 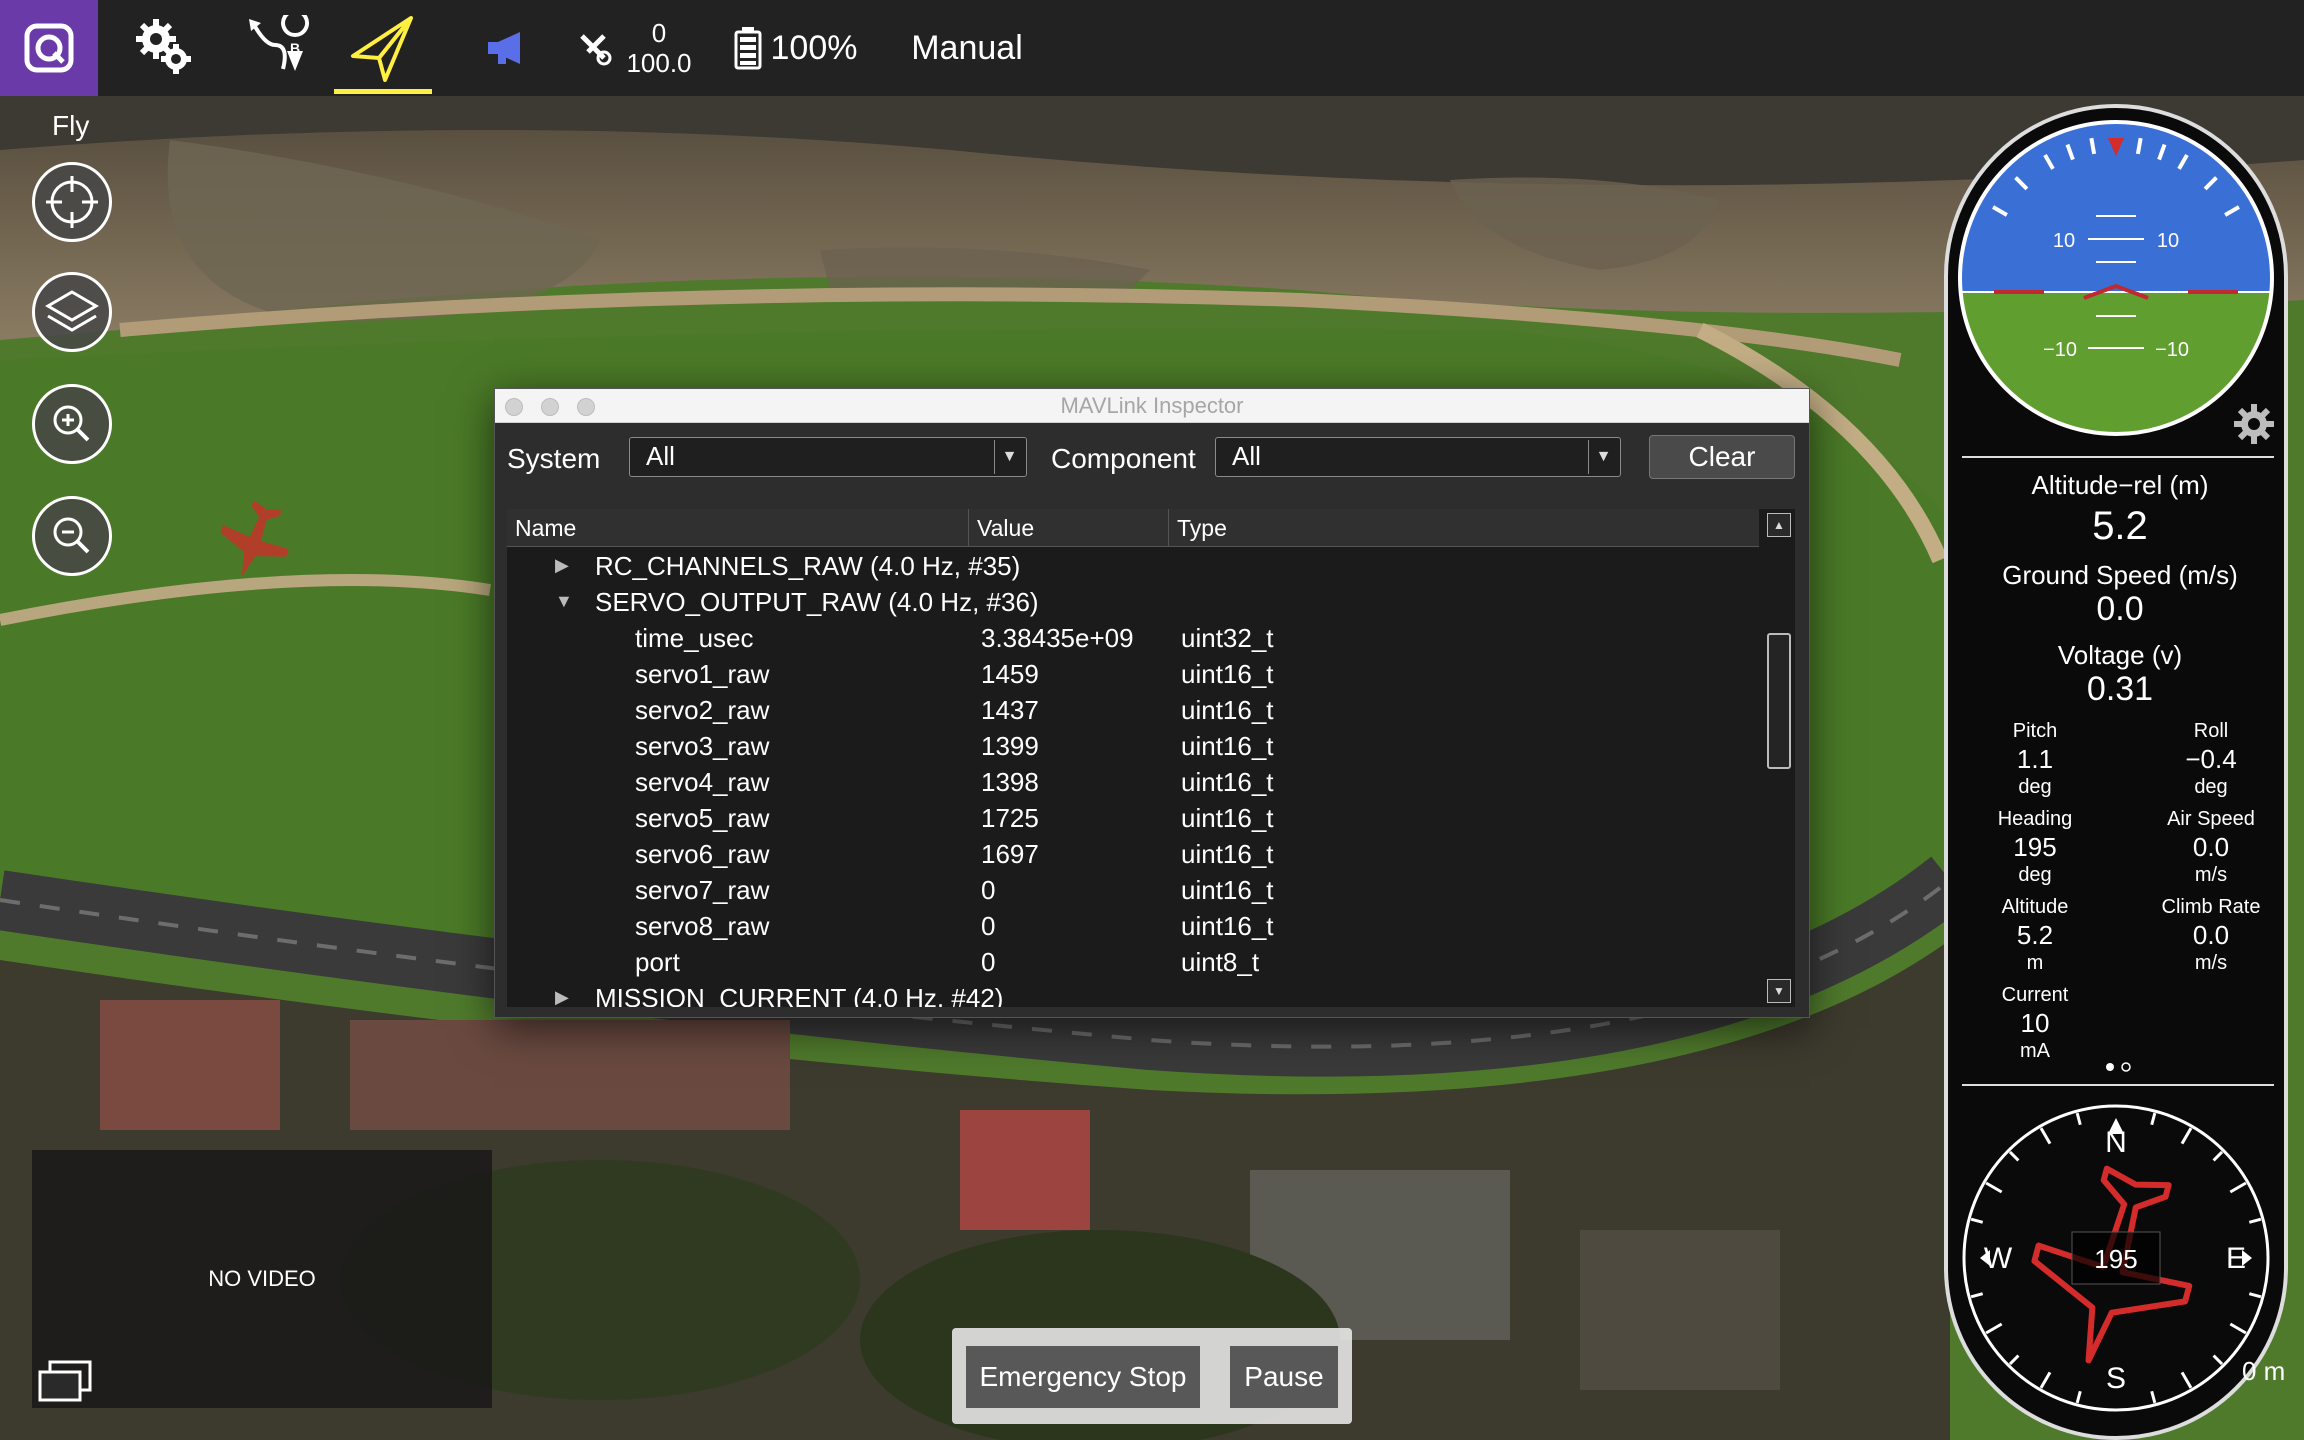 I want to click on vehicle-marker, so click(x=255, y=540).